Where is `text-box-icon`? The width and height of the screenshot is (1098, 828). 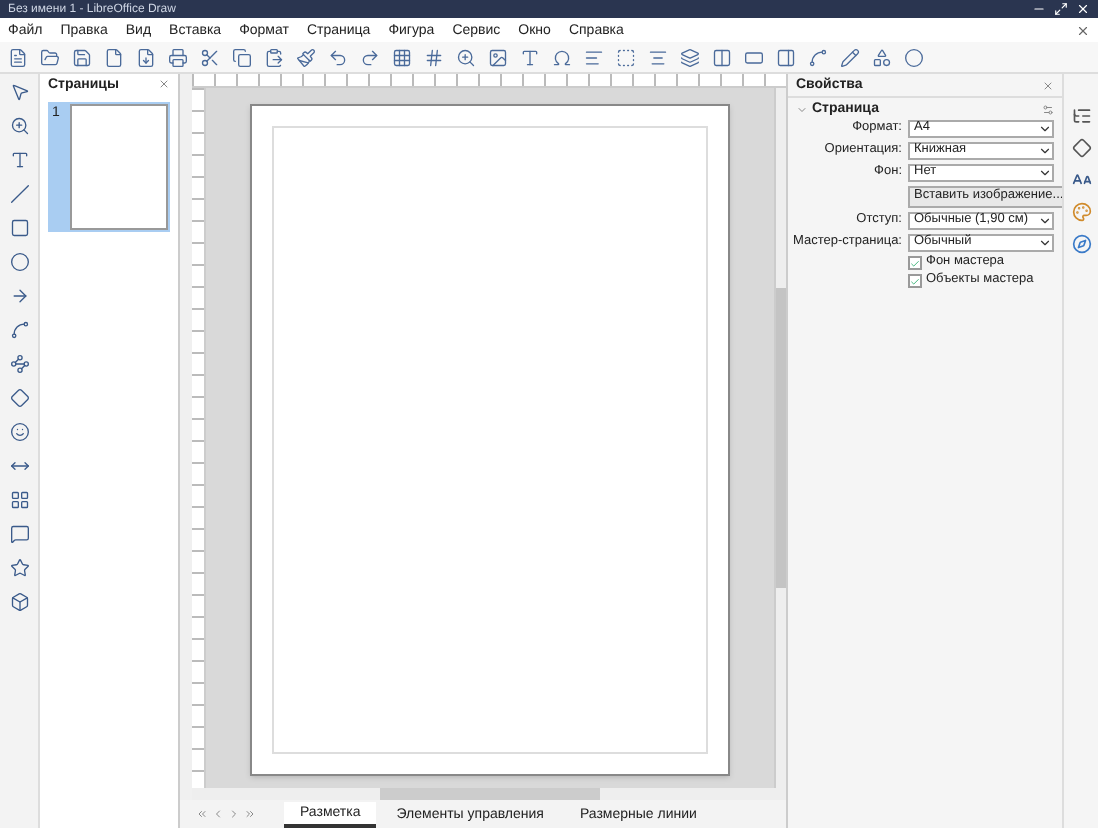 text-box-icon is located at coordinates (530, 57).